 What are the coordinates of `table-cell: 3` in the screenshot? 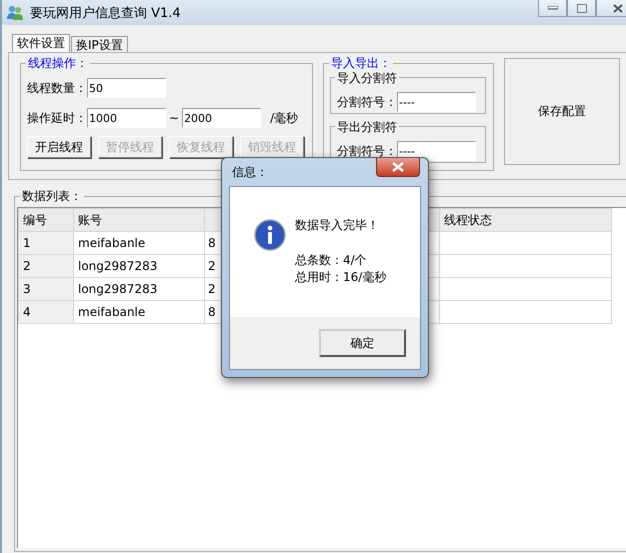 It's located at (46, 289).